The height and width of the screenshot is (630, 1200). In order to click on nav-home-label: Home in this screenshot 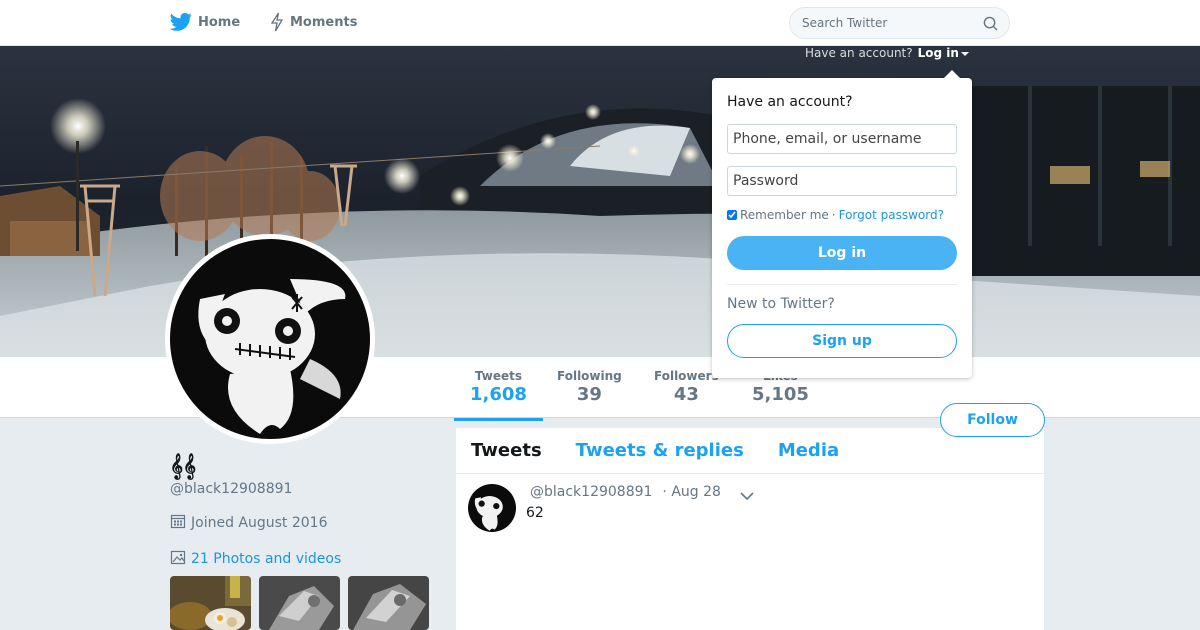, I will do `click(219, 22)`.